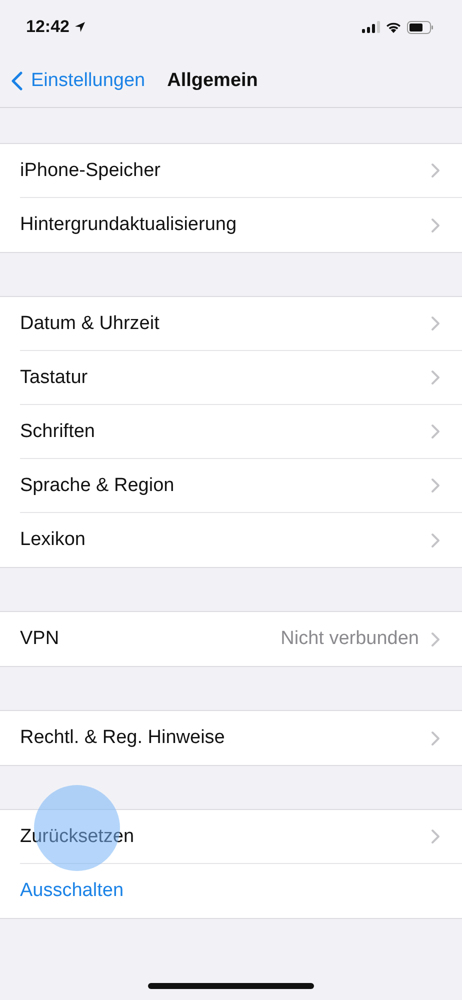 The image size is (462, 1000). Describe the element at coordinates (420, 27) in the screenshot. I see `battery-icon` at that location.